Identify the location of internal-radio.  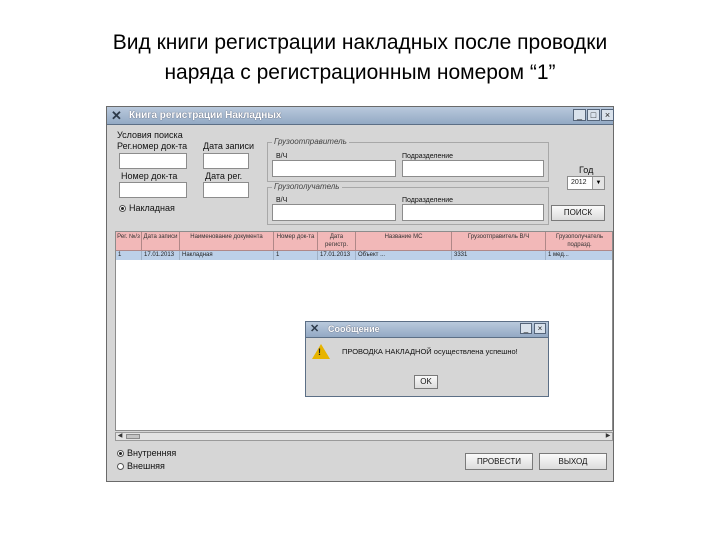
(120, 453).